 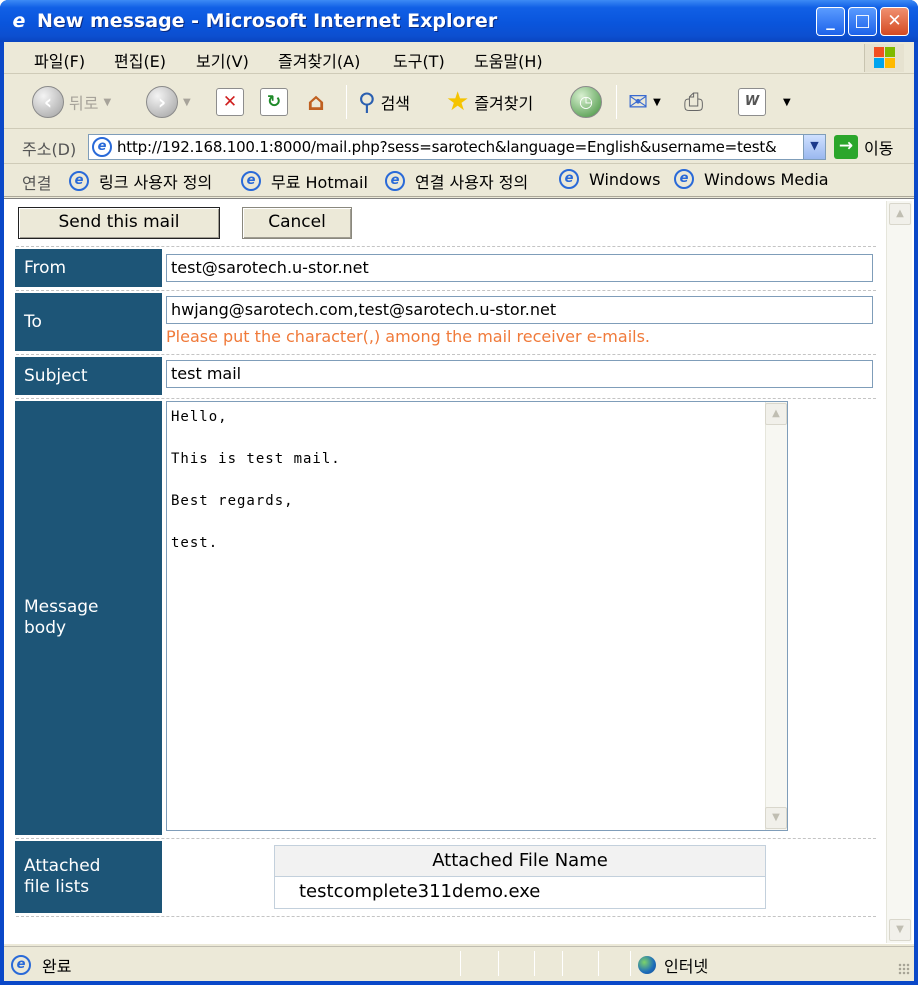 I want to click on link-item: e 링크 사용자 정의, so click(x=139, y=181).